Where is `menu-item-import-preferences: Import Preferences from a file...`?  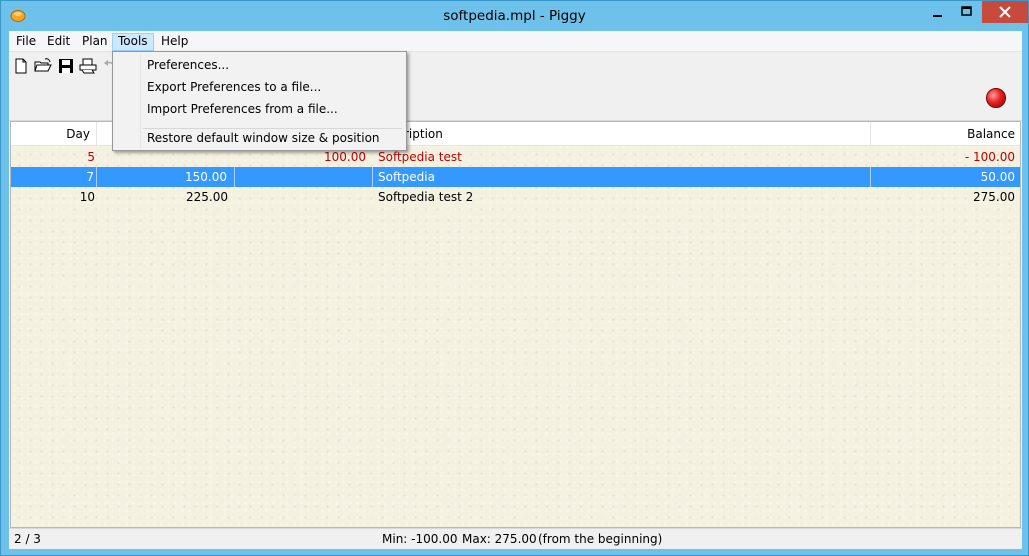
menu-item-import-preferences: Import Preferences from a file... is located at coordinates (242, 109).